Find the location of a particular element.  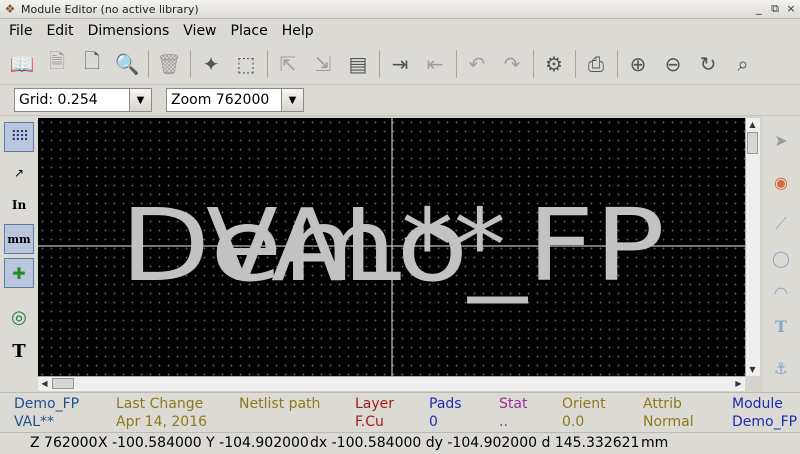

add-pad-icon: ◉ is located at coordinates (781, 182).